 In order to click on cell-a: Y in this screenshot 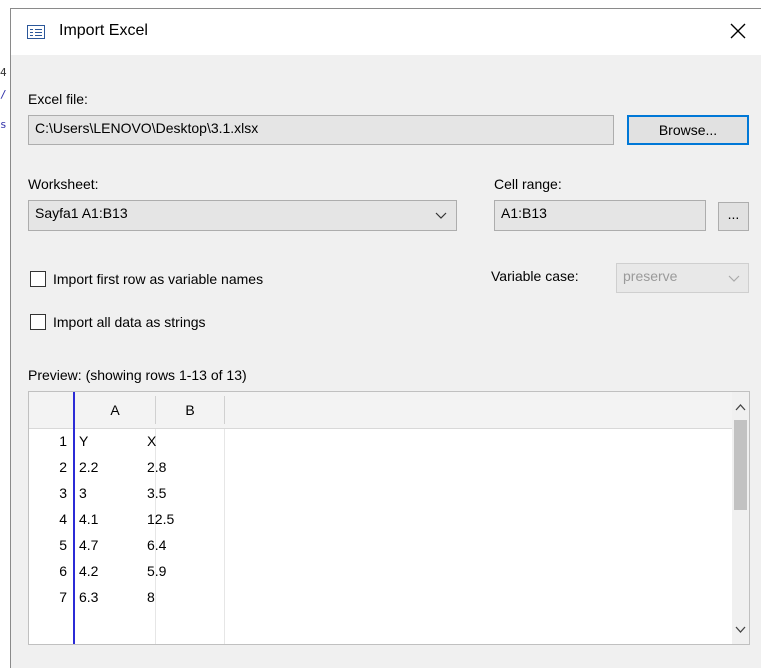, I will do `click(84, 441)`.